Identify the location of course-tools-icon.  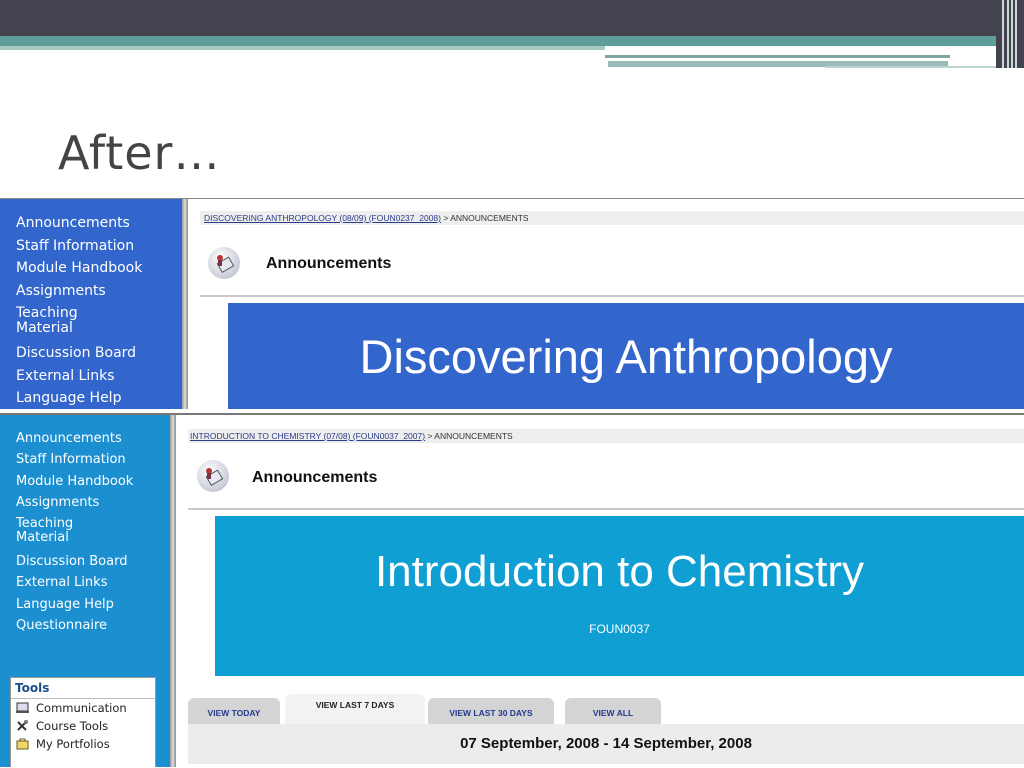
(23, 726).